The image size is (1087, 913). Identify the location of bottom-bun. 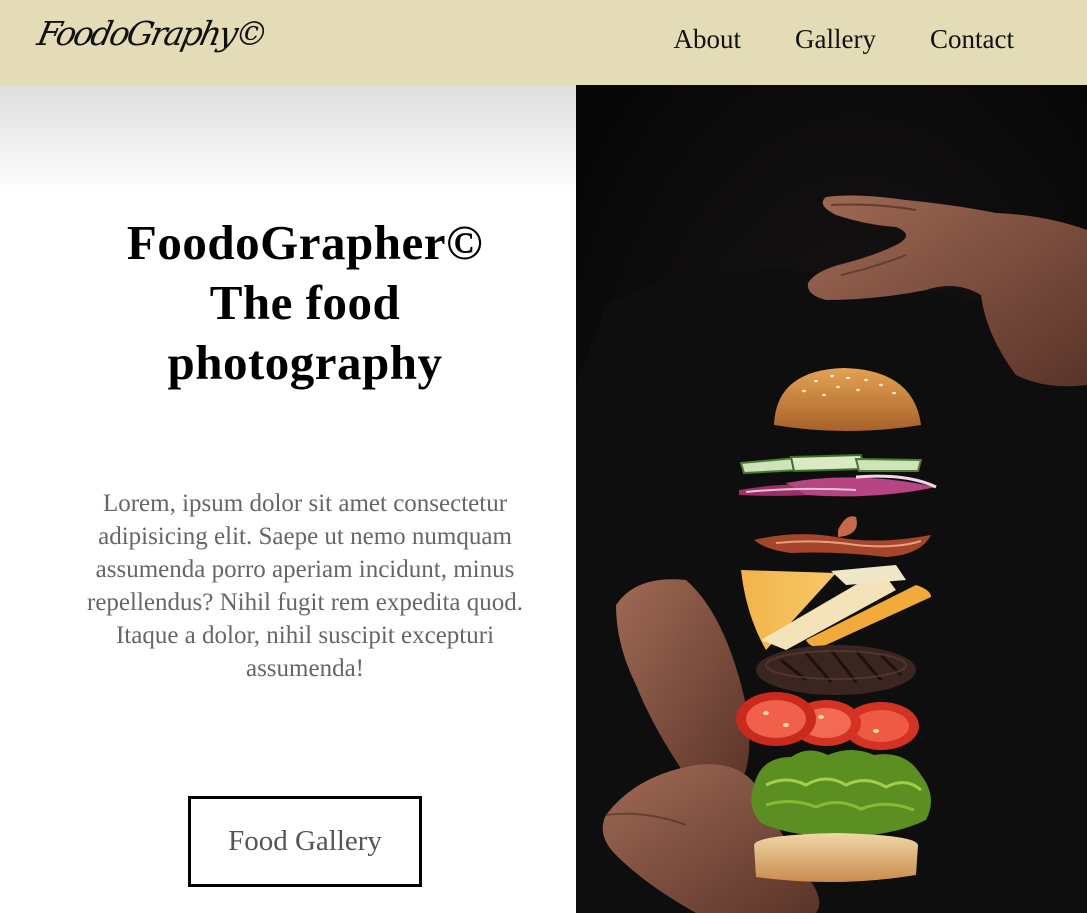
(836, 858).